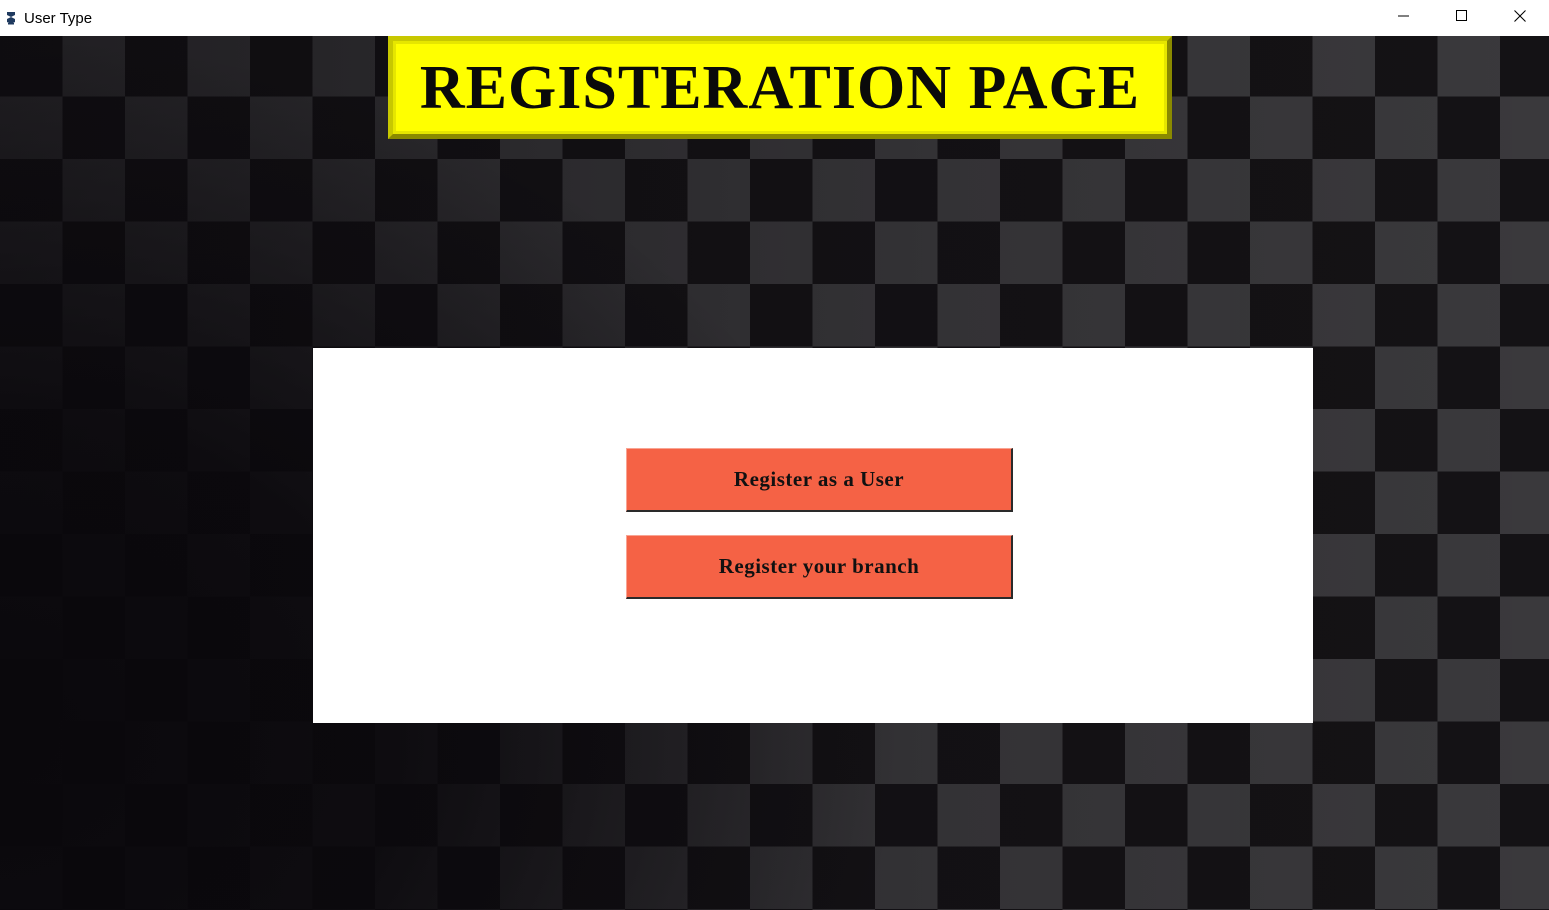 This screenshot has height=910, width=1549. I want to click on register-branch-button: Register your branch, so click(819, 567).